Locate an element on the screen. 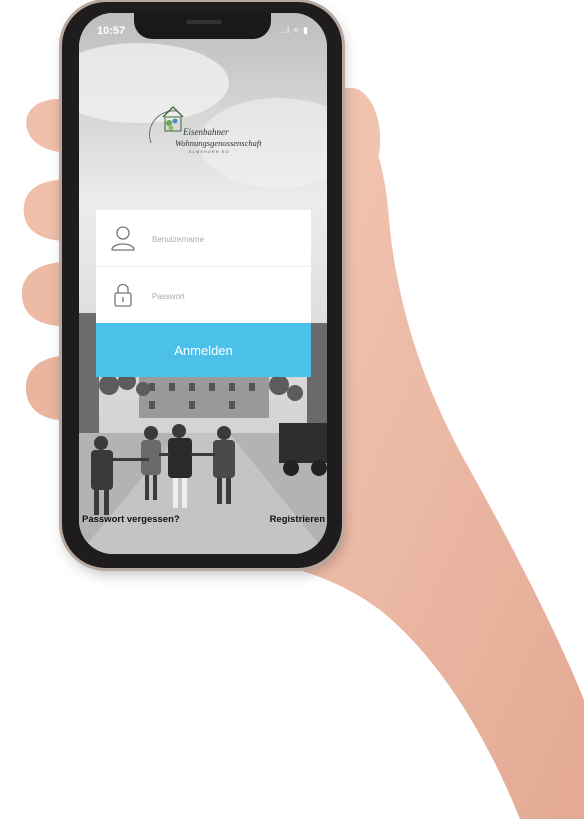 This screenshot has height=819, width=584. logo-text-line1: Eisenbahner is located at coordinates (206, 132).